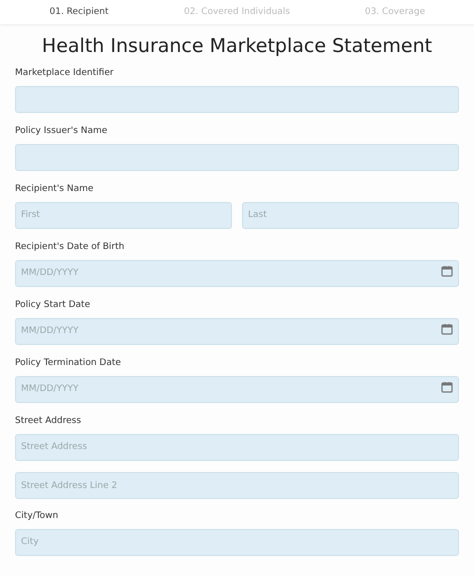 This screenshot has width=474, height=576. What do you see at coordinates (61, 131) in the screenshot?
I see `field-label: Policy Issuer's Name` at bounding box center [61, 131].